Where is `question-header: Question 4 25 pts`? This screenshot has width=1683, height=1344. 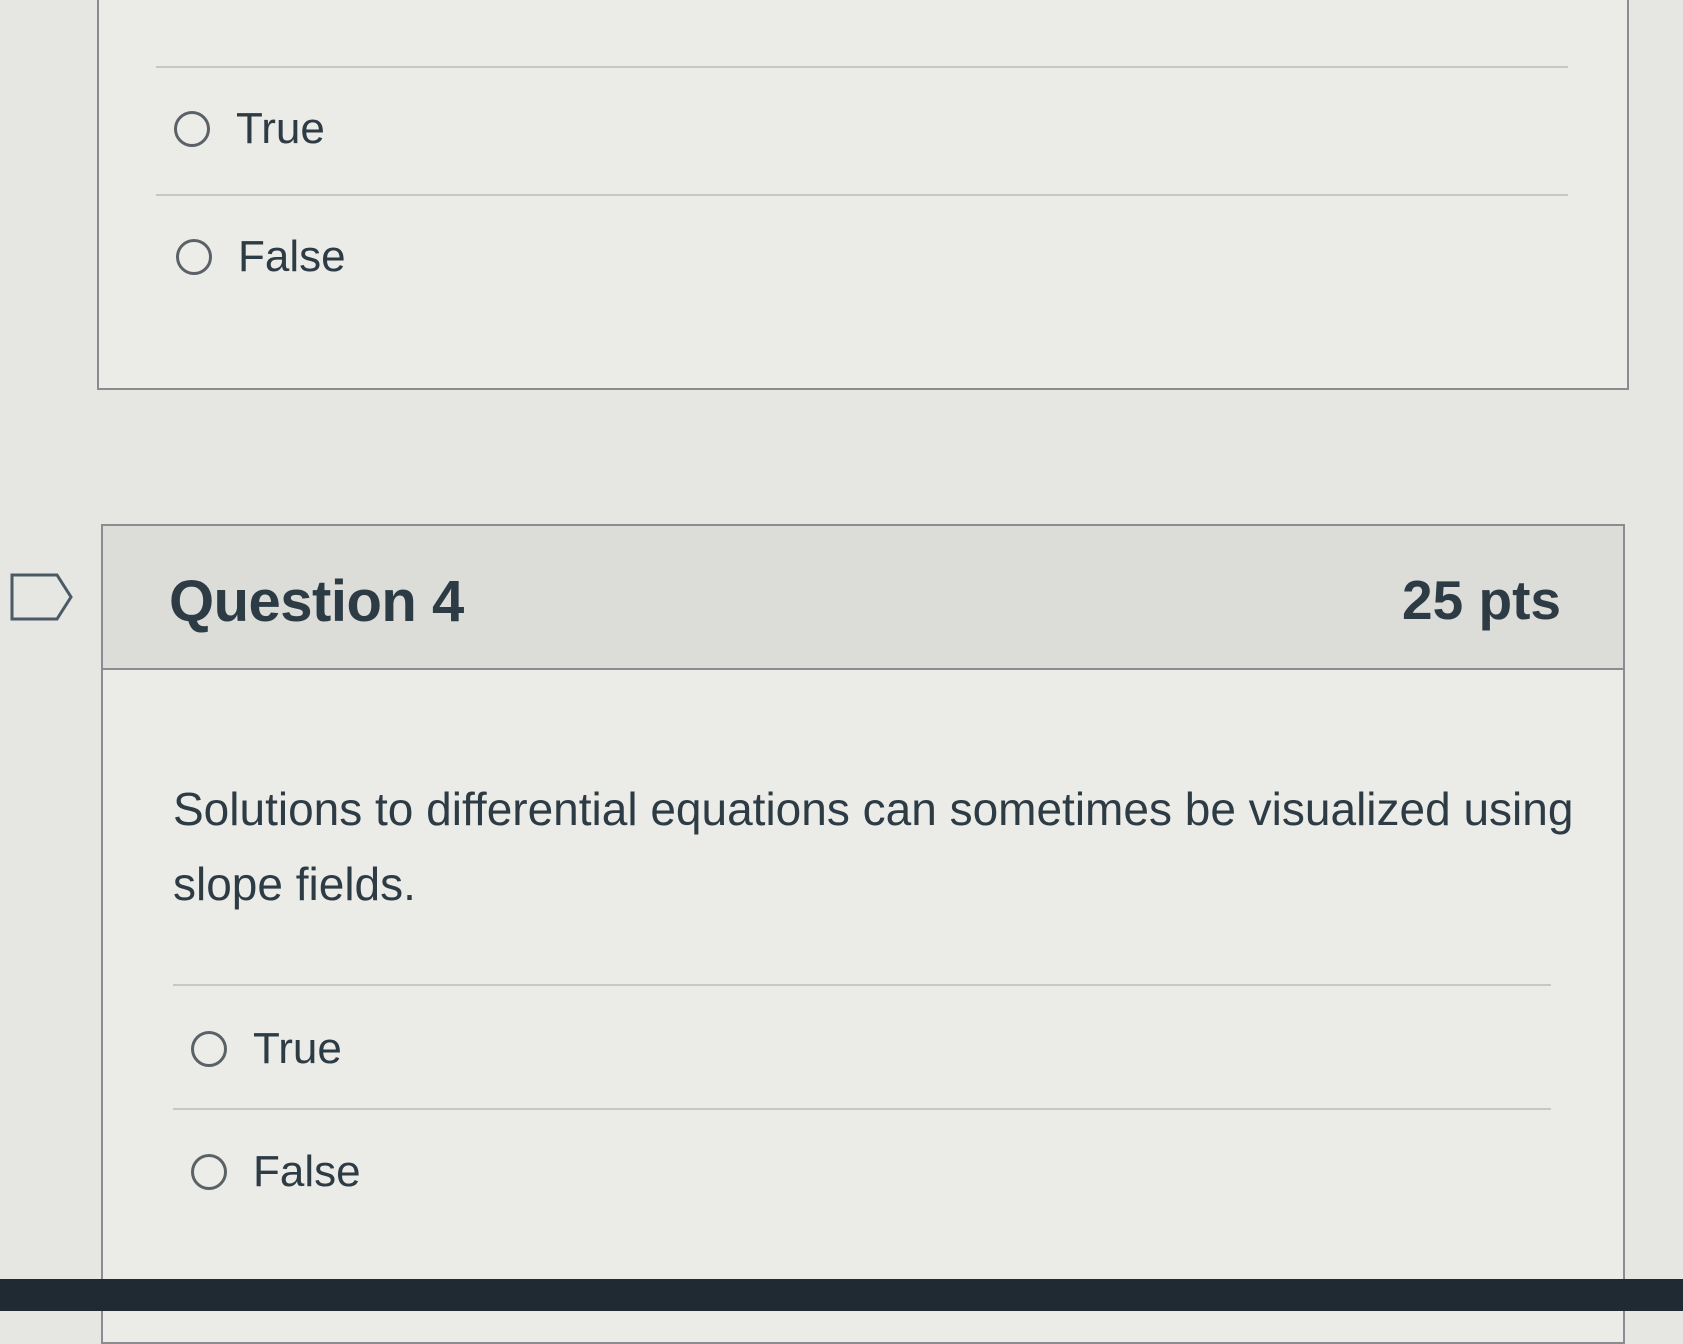
question-header: Question 4 25 pts is located at coordinates (863, 598).